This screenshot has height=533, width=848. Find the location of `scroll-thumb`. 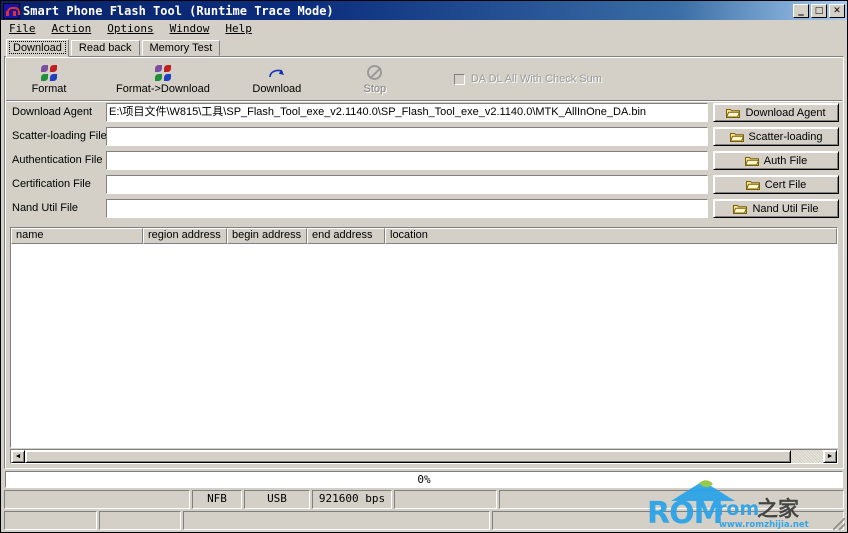

scroll-thumb is located at coordinates (408, 456).